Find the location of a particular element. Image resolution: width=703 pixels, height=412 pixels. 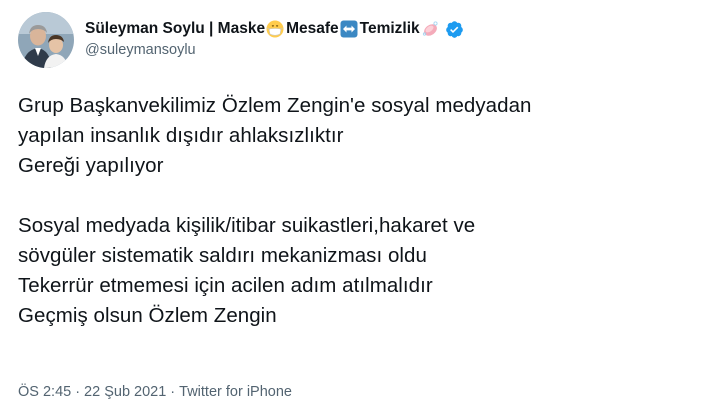

verified-badge-icon is located at coordinates (454, 29).